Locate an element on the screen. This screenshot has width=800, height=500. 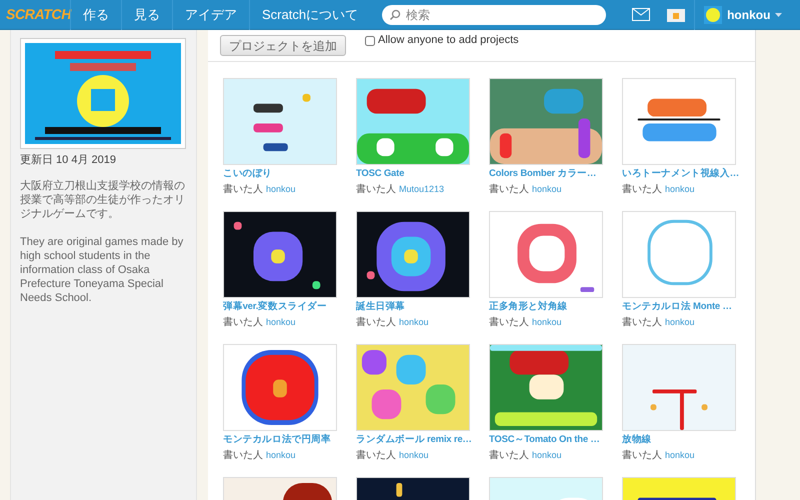
project-title: 誕生日弾幕 is located at coordinates (381, 306).